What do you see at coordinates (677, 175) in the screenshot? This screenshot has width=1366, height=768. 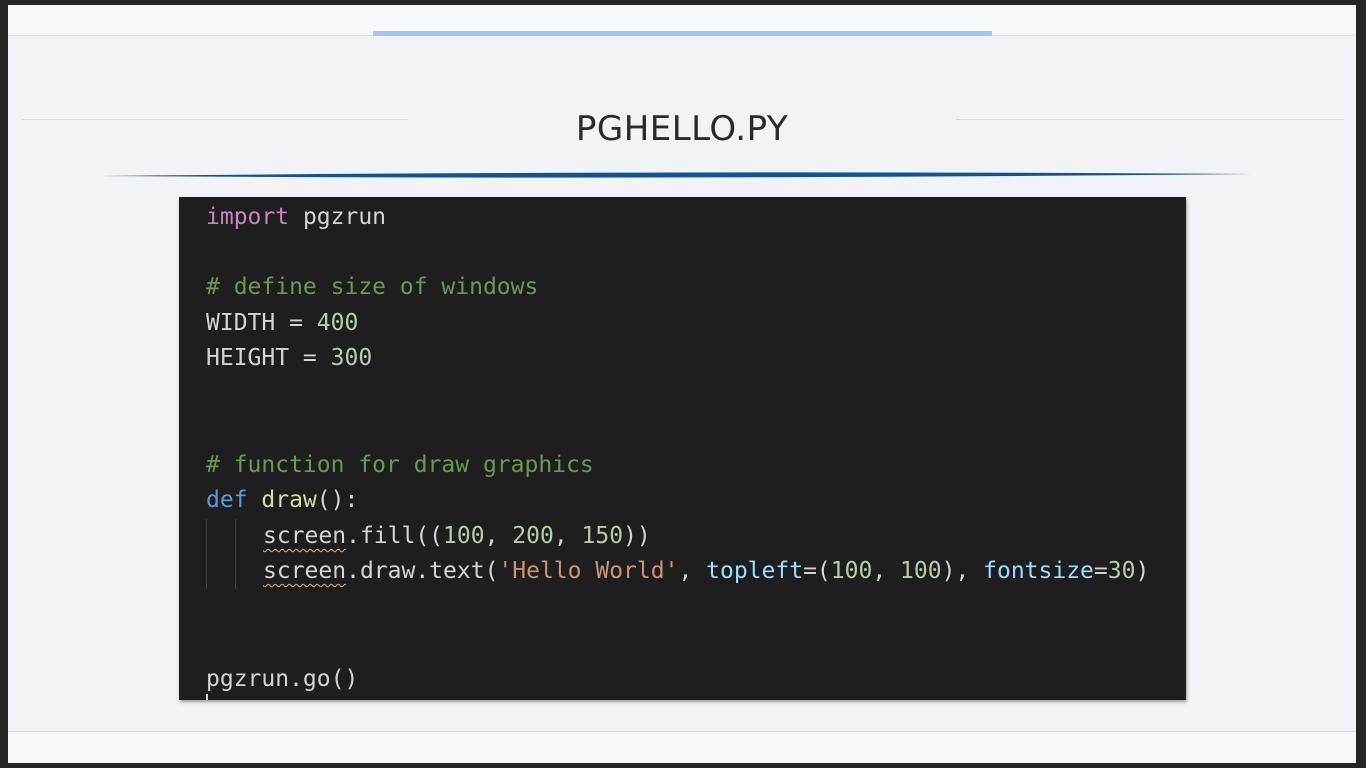 I see `title-underline` at bounding box center [677, 175].